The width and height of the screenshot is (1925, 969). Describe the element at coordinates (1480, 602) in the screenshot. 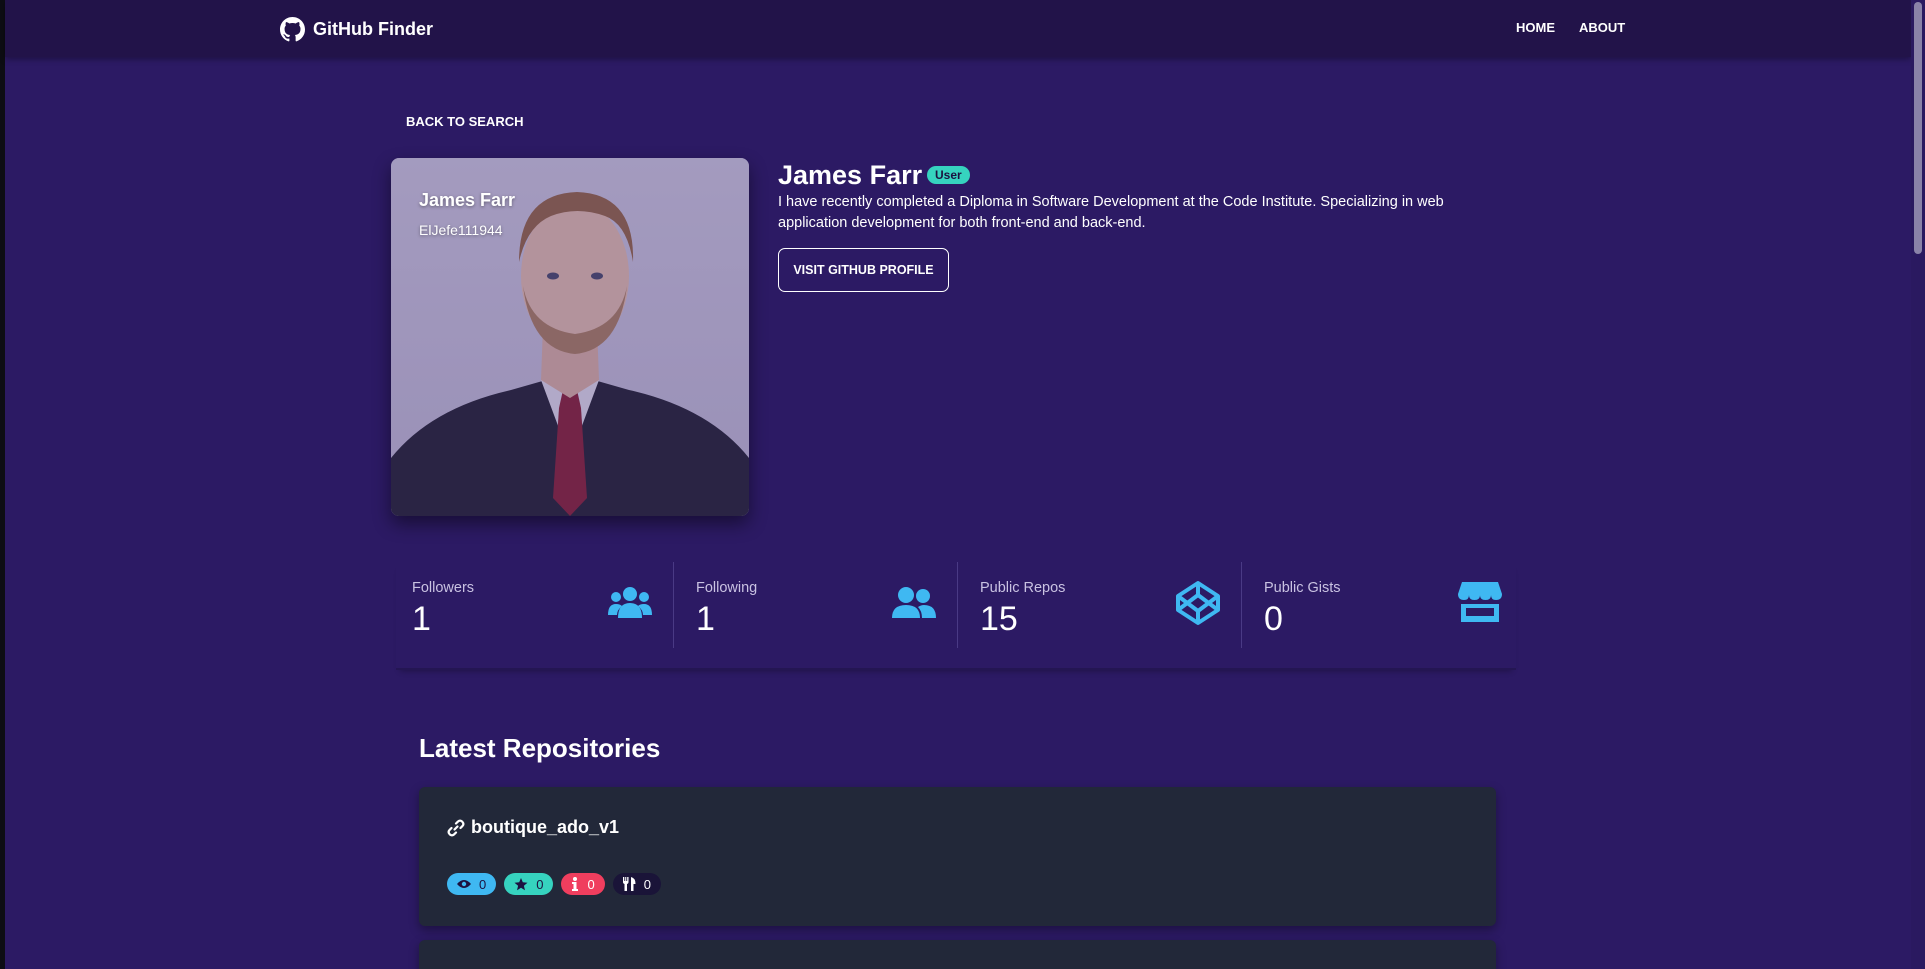

I see `store-icon` at that location.